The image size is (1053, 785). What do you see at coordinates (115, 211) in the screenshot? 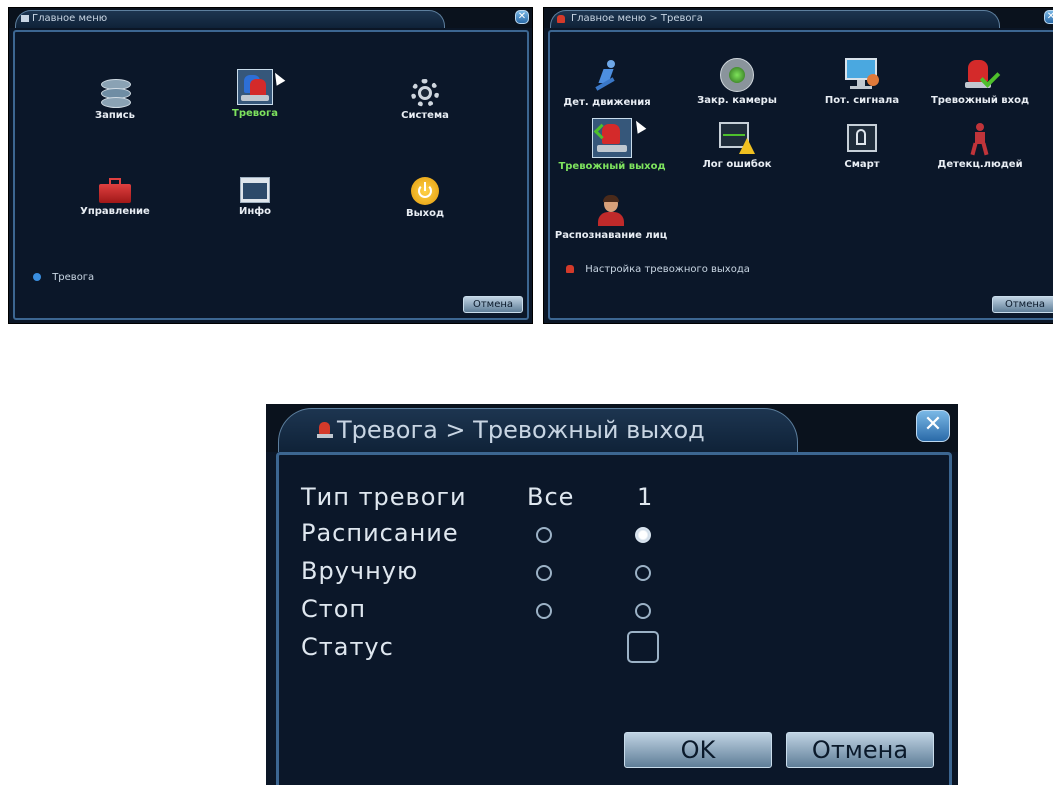
I see `menu-item-label: Управление` at bounding box center [115, 211].